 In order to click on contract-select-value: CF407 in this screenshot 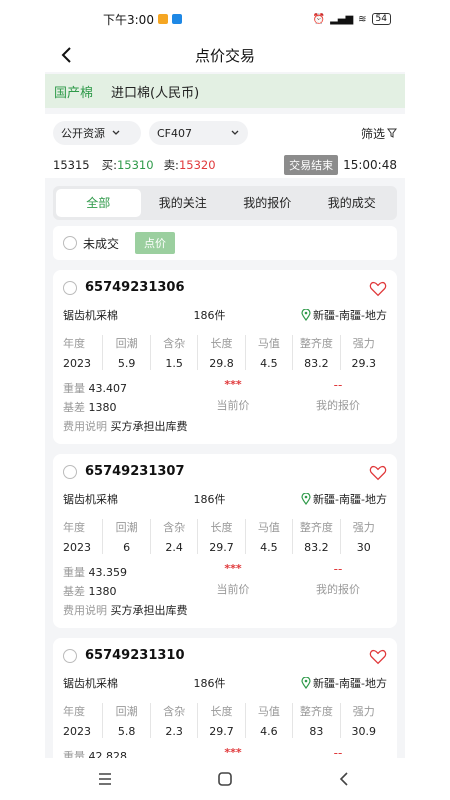, I will do `click(175, 133)`.